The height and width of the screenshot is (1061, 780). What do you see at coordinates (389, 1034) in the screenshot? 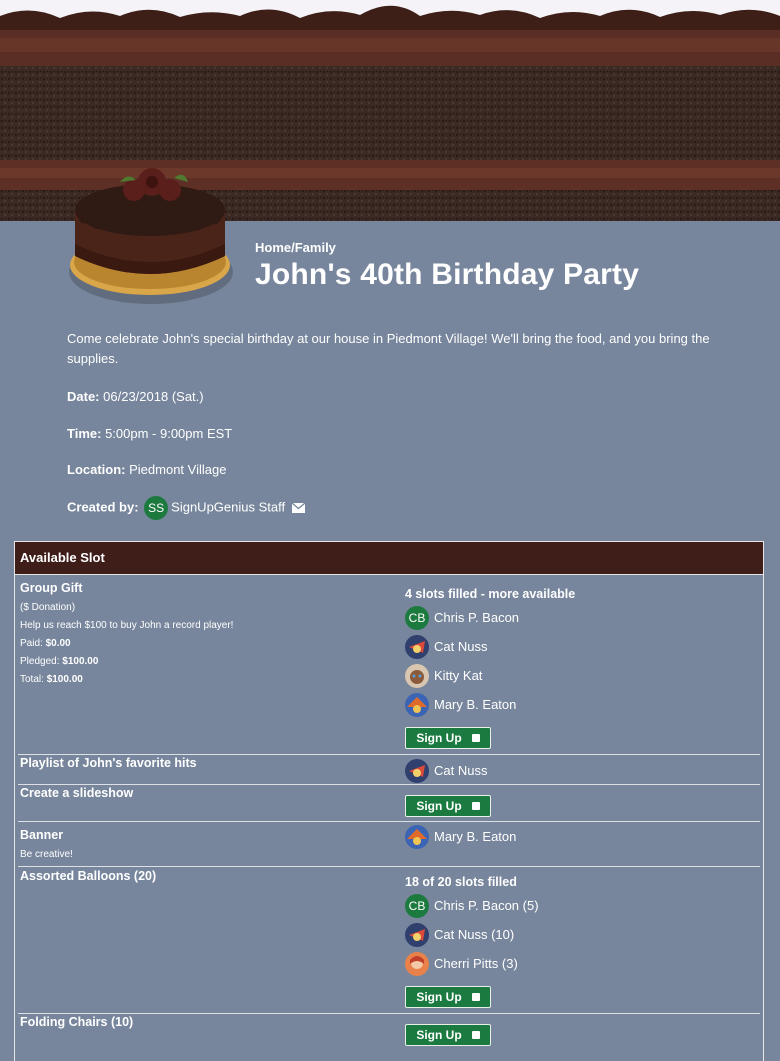
I see `table-row: Folding Chairs (10) Sign Up` at bounding box center [389, 1034].